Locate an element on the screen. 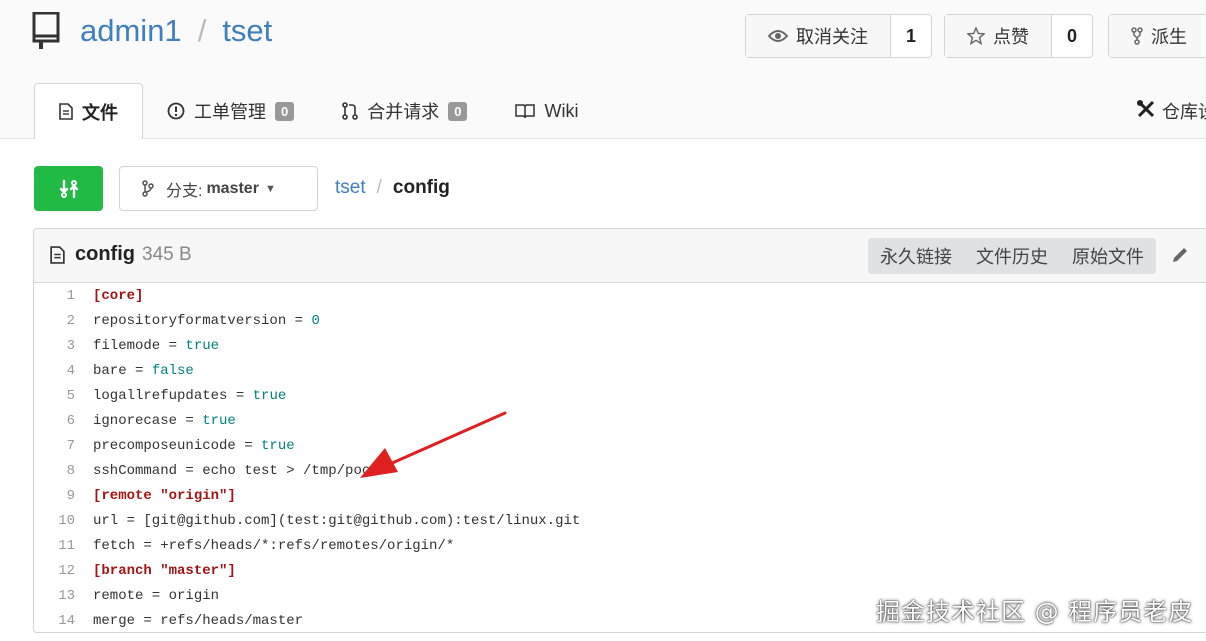 This screenshot has height=641, width=1206. annotation-arrow is located at coordinates (433, 444).